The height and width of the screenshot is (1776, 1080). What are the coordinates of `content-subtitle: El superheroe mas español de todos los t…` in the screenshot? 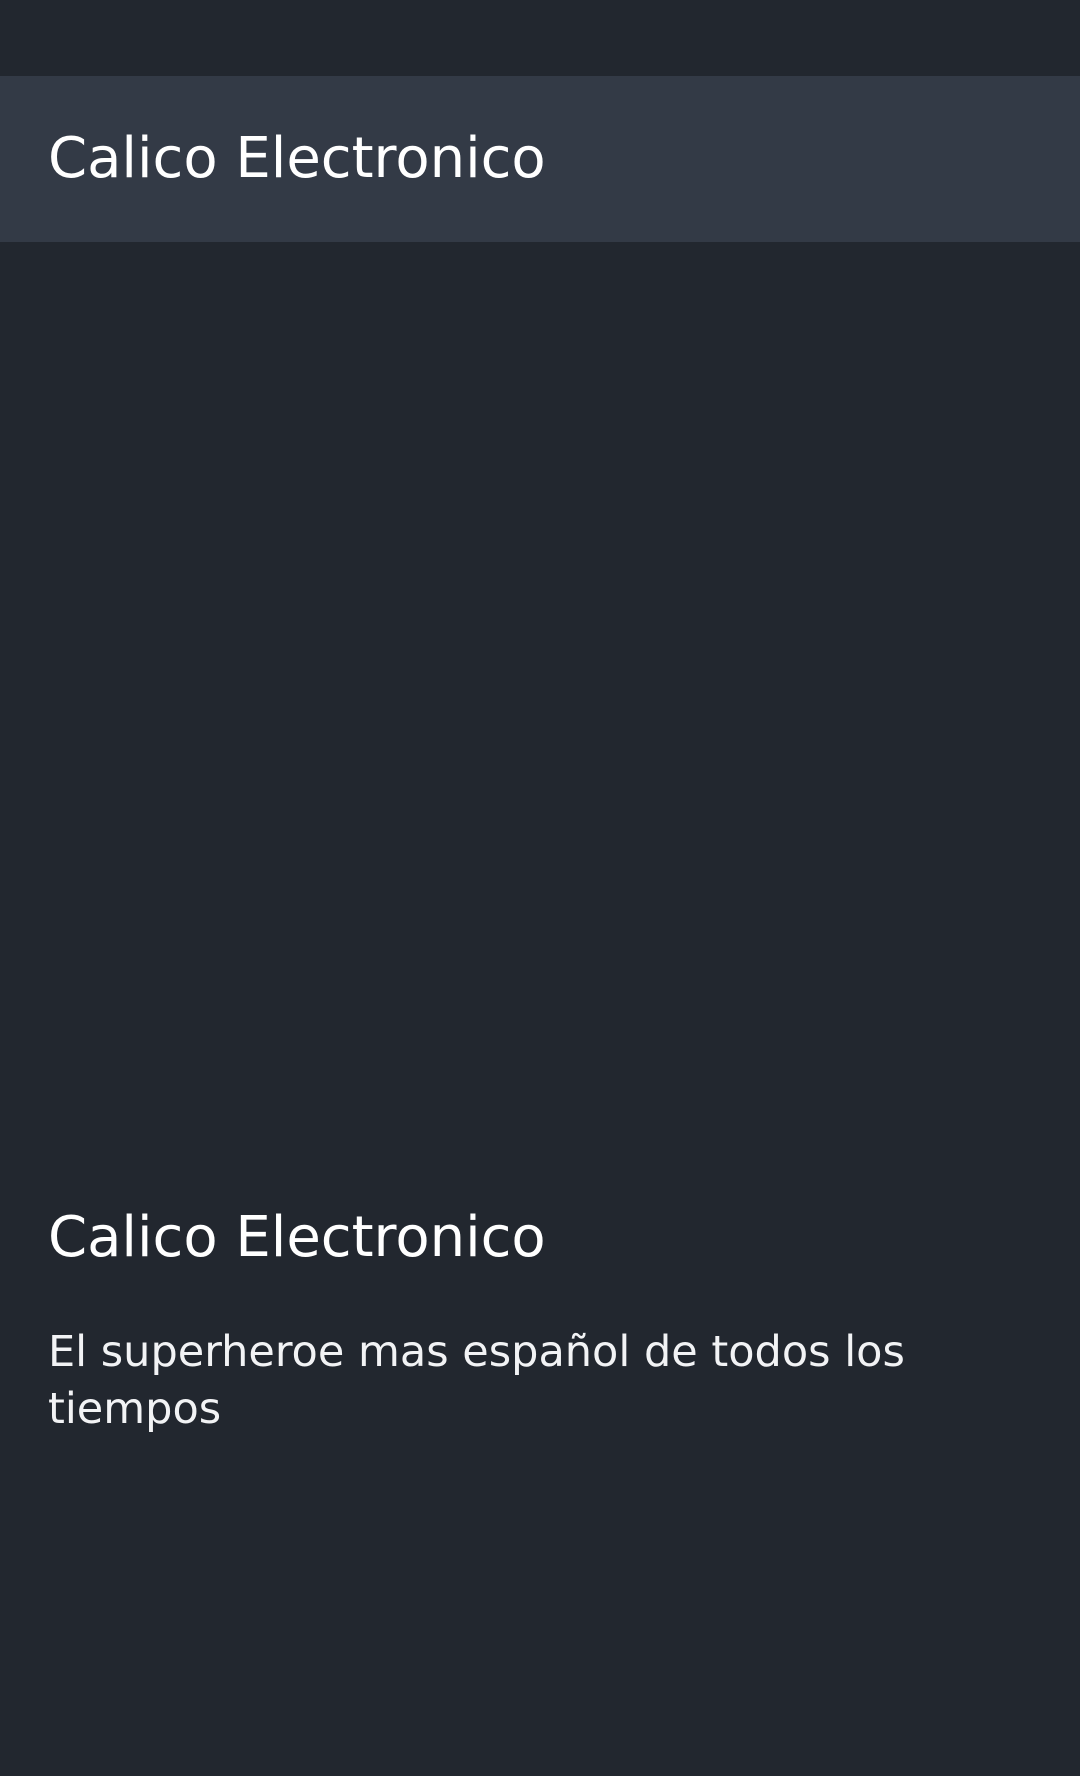 It's located at (476, 1380).